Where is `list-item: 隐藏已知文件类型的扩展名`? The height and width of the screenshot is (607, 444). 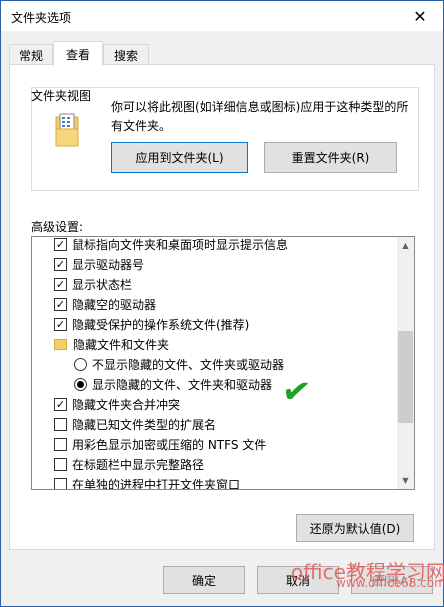
list-item: 隐藏已知文件类型的扩展名 is located at coordinates (214, 424).